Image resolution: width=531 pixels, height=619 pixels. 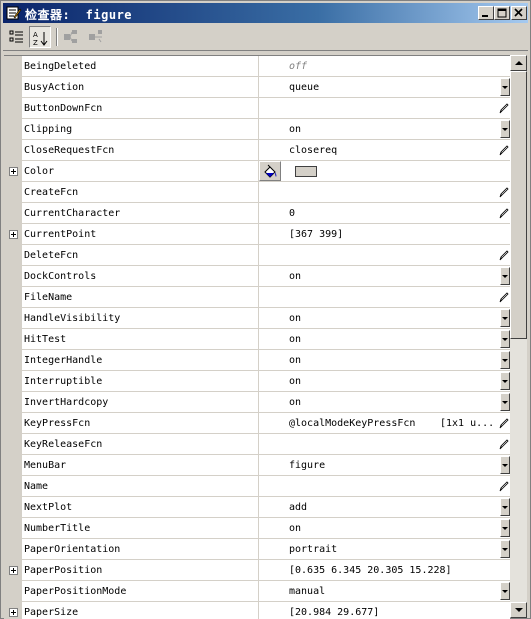 What do you see at coordinates (518, 63) in the screenshot?
I see `scroll-up-button` at bounding box center [518, 63].